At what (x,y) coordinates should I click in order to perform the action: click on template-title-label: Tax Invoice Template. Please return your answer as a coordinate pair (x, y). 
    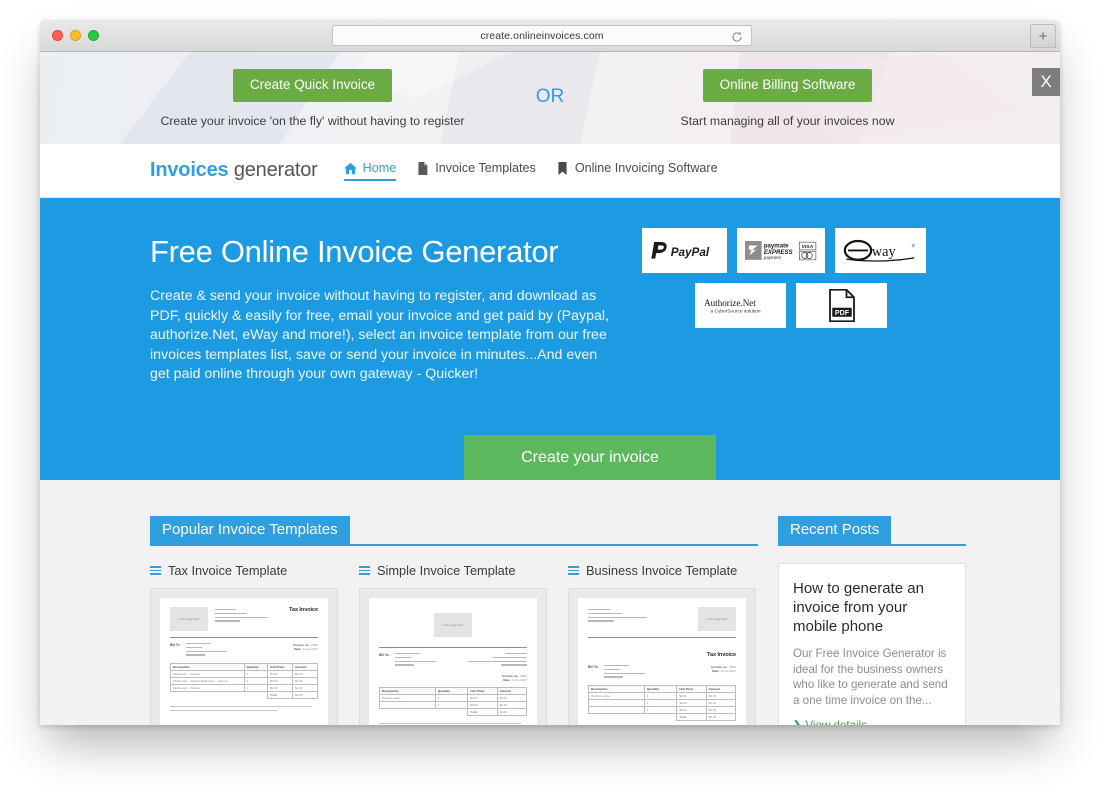
    Looking at the image, I should click on (228, 570).